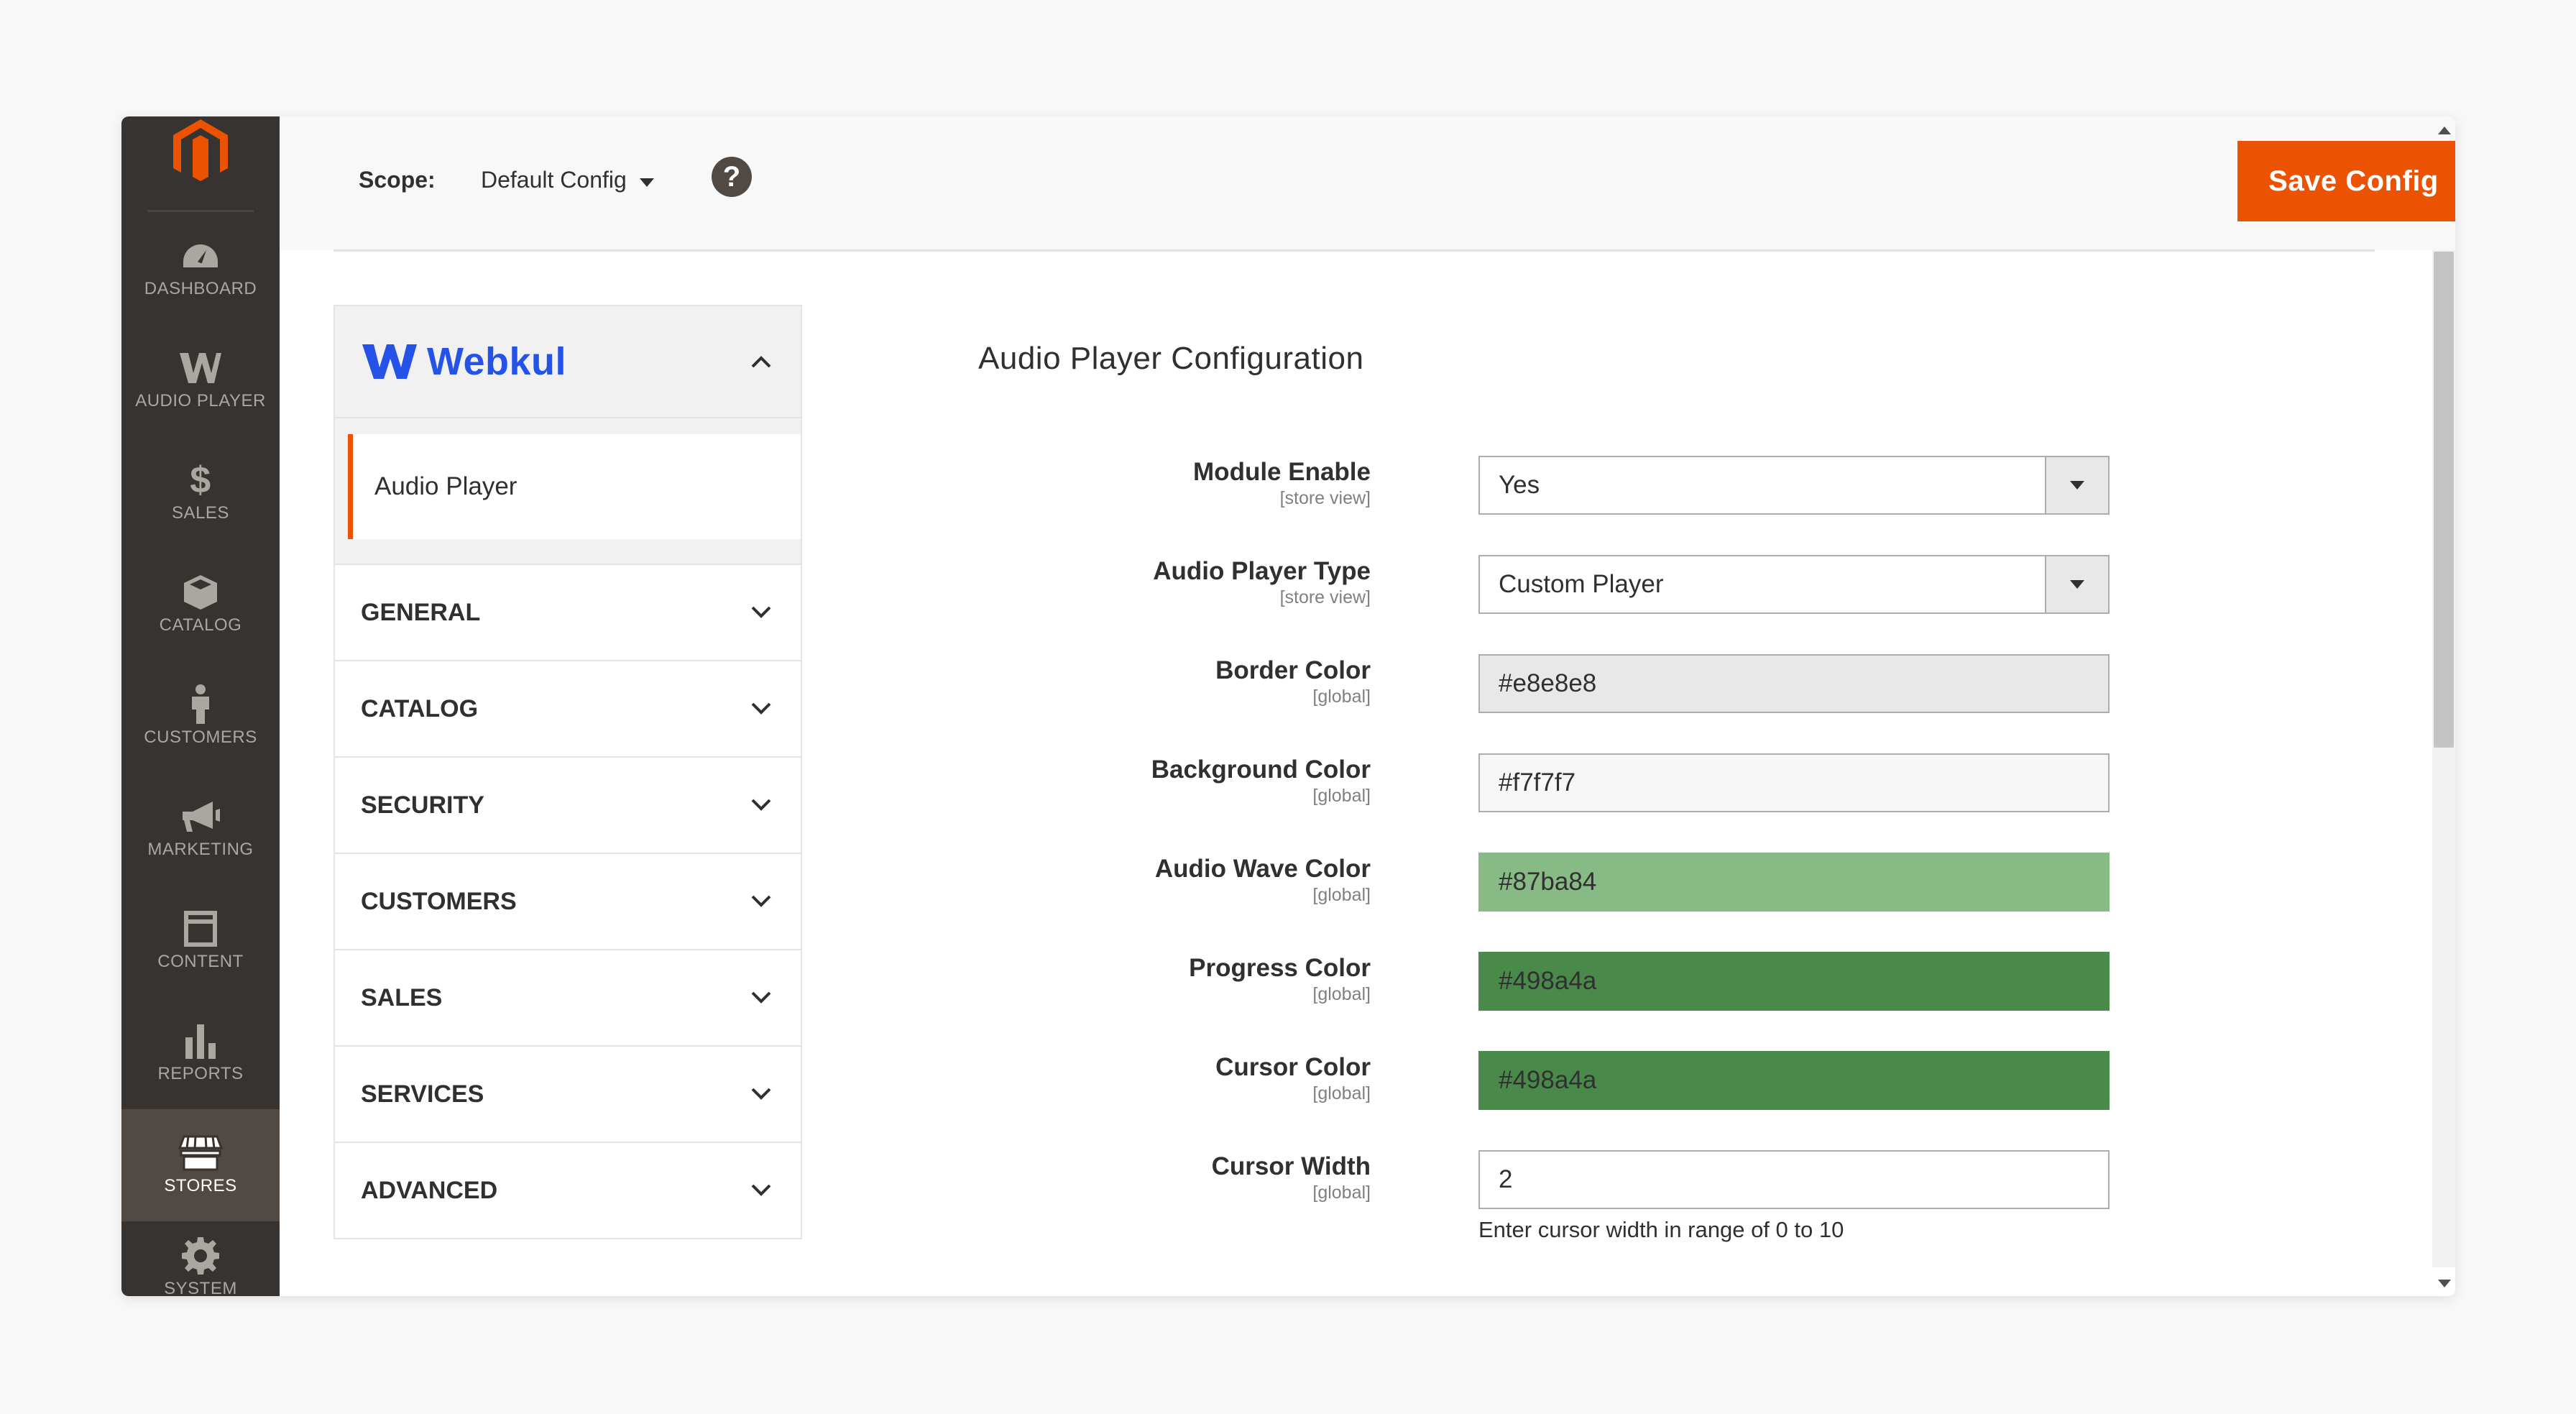 Image resolution: width=2576 pixels, height=1414 pixels. I want to click on bar-chart-icon, so click(200, 1041).